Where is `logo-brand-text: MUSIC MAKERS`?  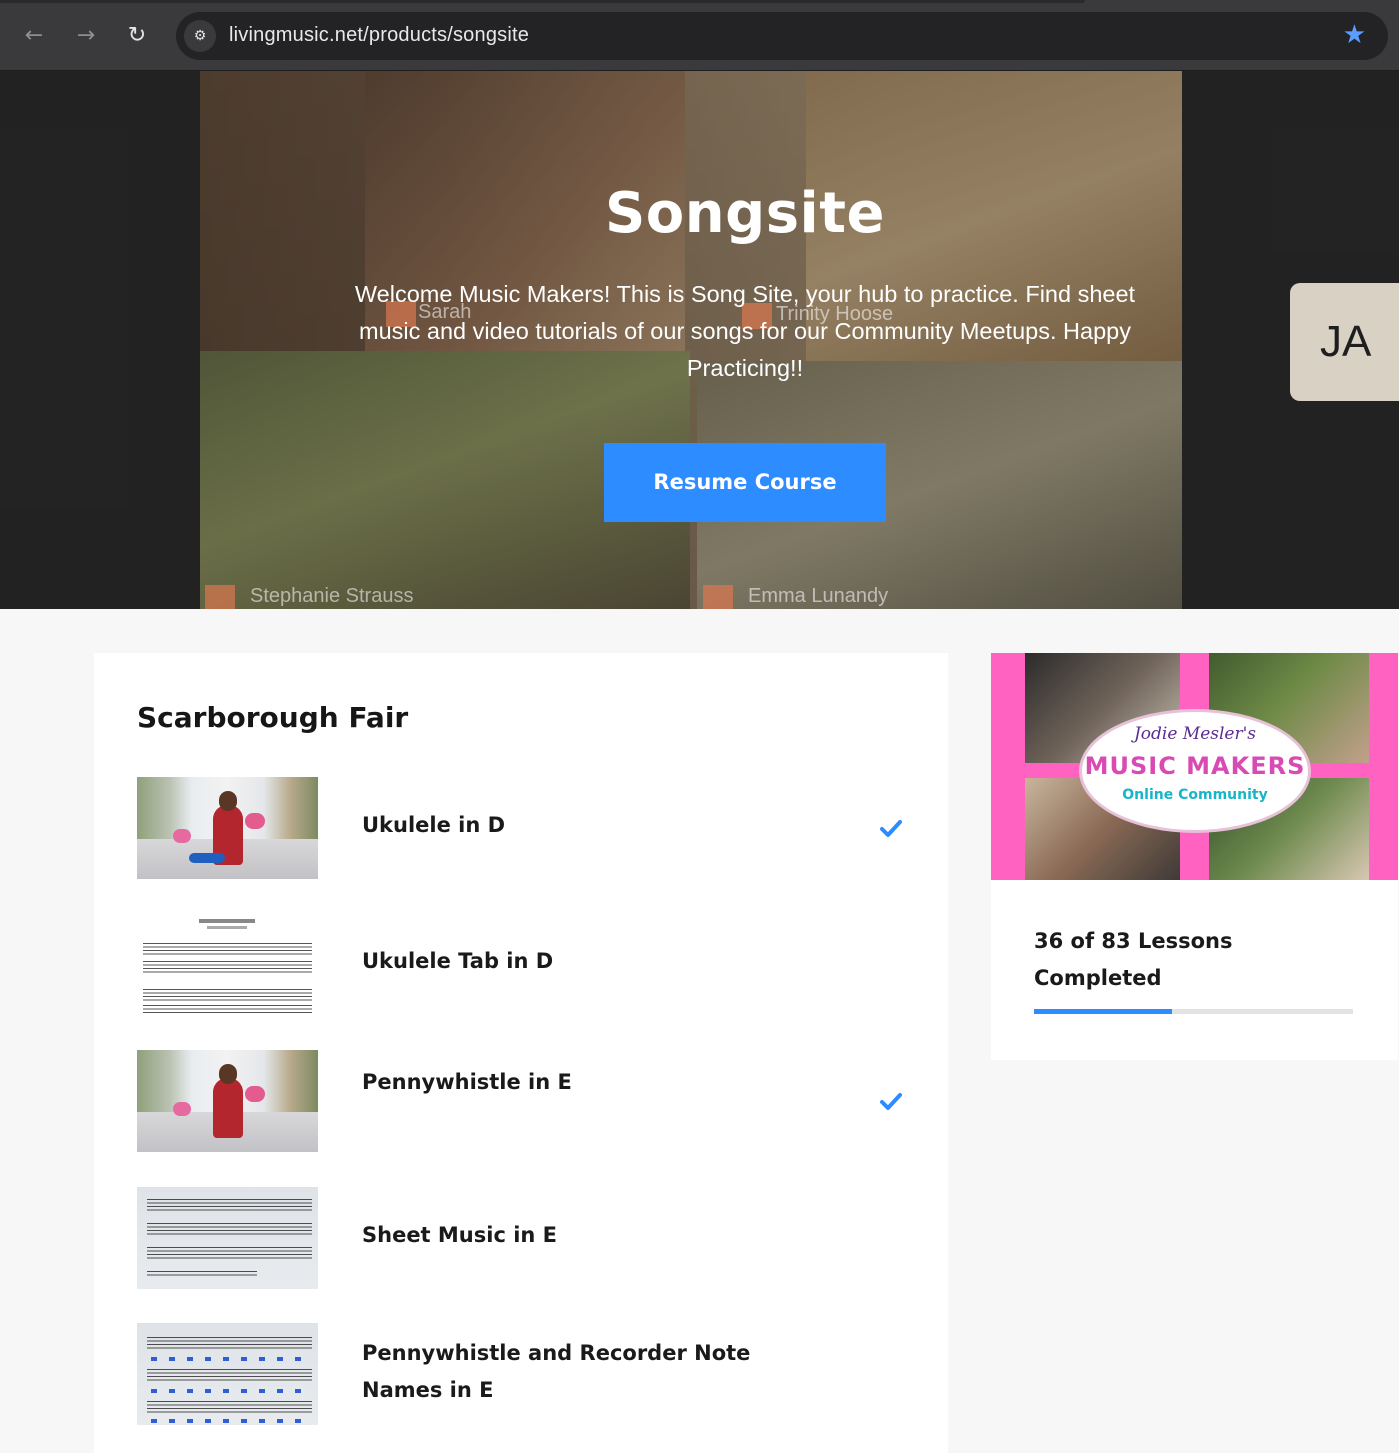
logo-brand-text: MUSIC MAKERS is located at coordinates (1195, 766).